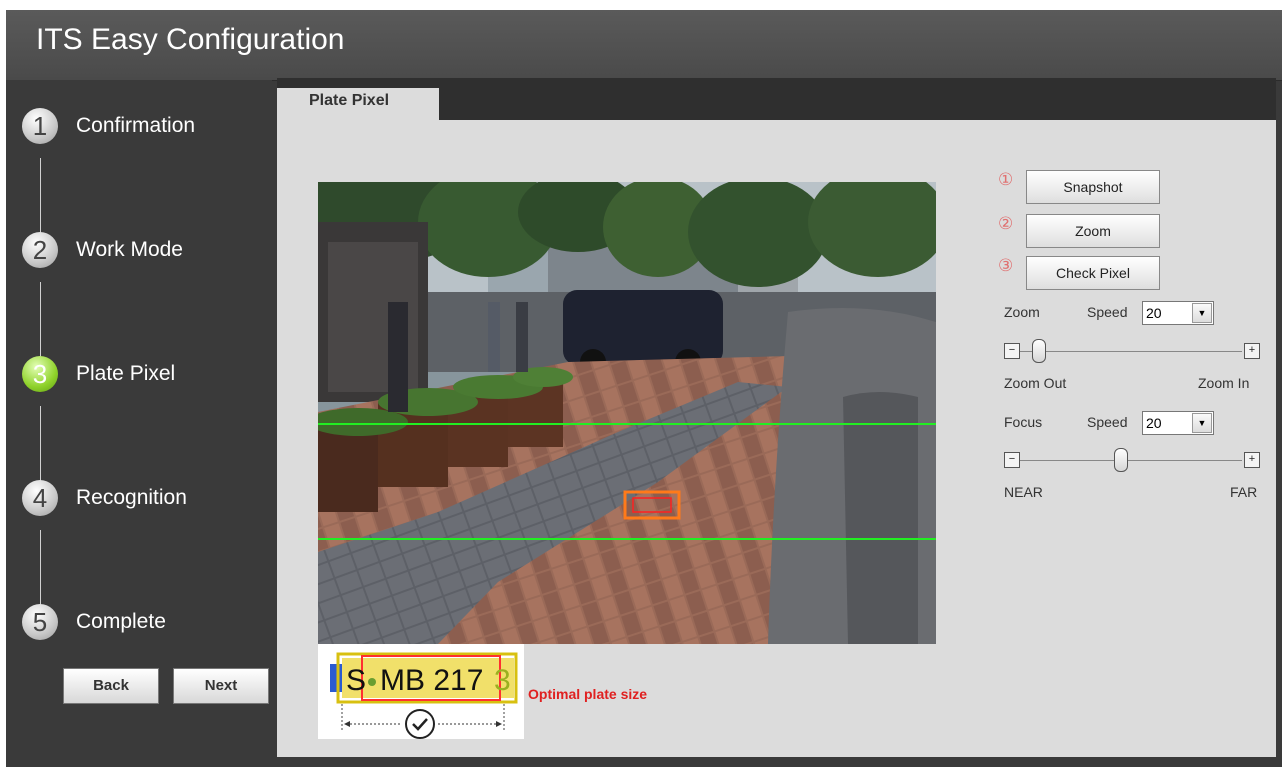 The image size is (1282, 767). What do you see at coordinates (1178, 313) in the screenshot?
I see `zoom-speed-select: 20 ▼` at bounding box center [1178, 313].